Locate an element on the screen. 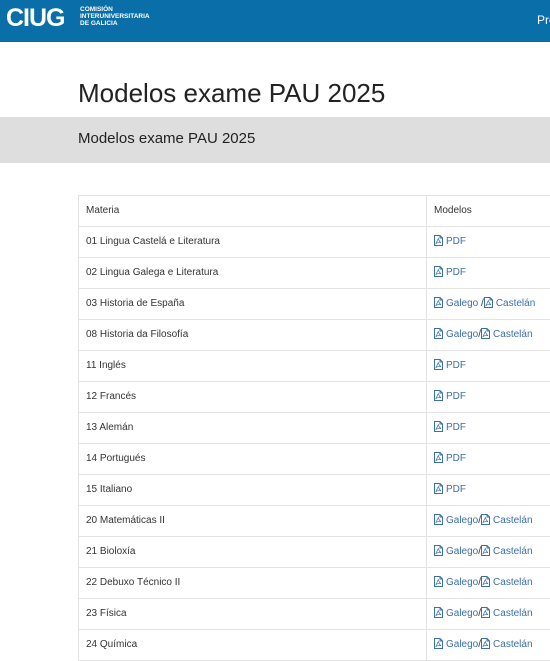  section-band: Modelos exame PAU 2025 is located at coordinates (275, 140).